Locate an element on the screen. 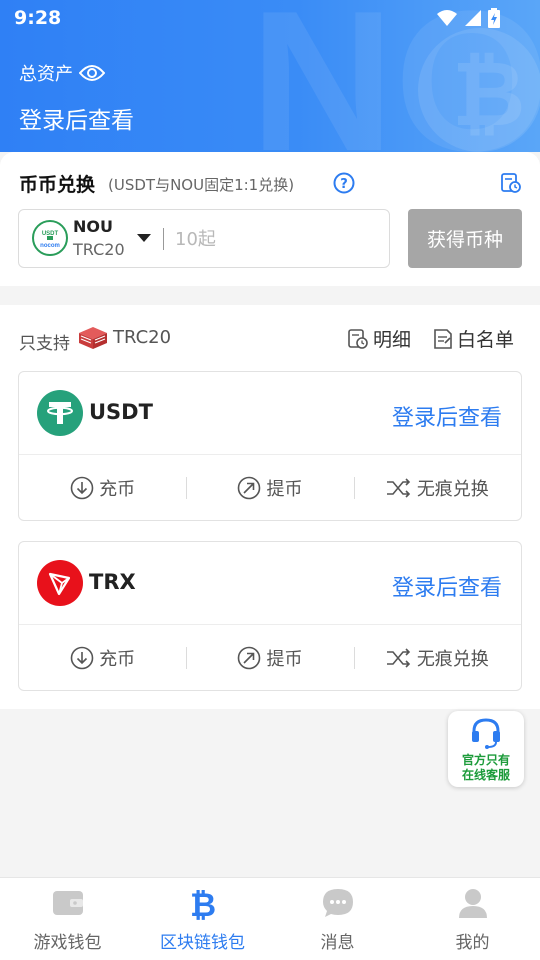 The height and width of the screenshot is (960, 540). exchange-history-icon is located at coordinates (511, 183).